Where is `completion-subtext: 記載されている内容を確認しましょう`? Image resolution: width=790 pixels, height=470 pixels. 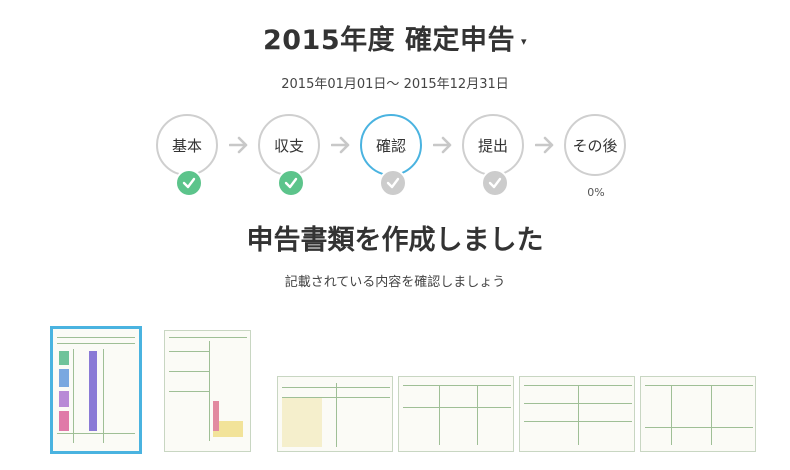
completion-subtext: 記載されている内容を確認しましょう is located at coordinates (395, 282).